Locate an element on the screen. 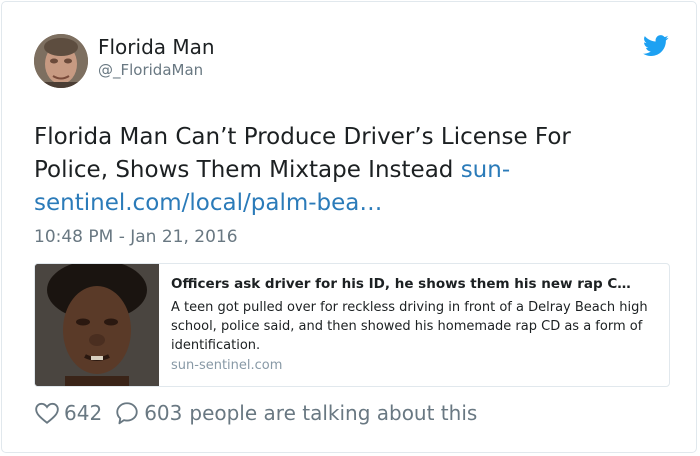  like-count: 642 is located at coordinates (83, 413).